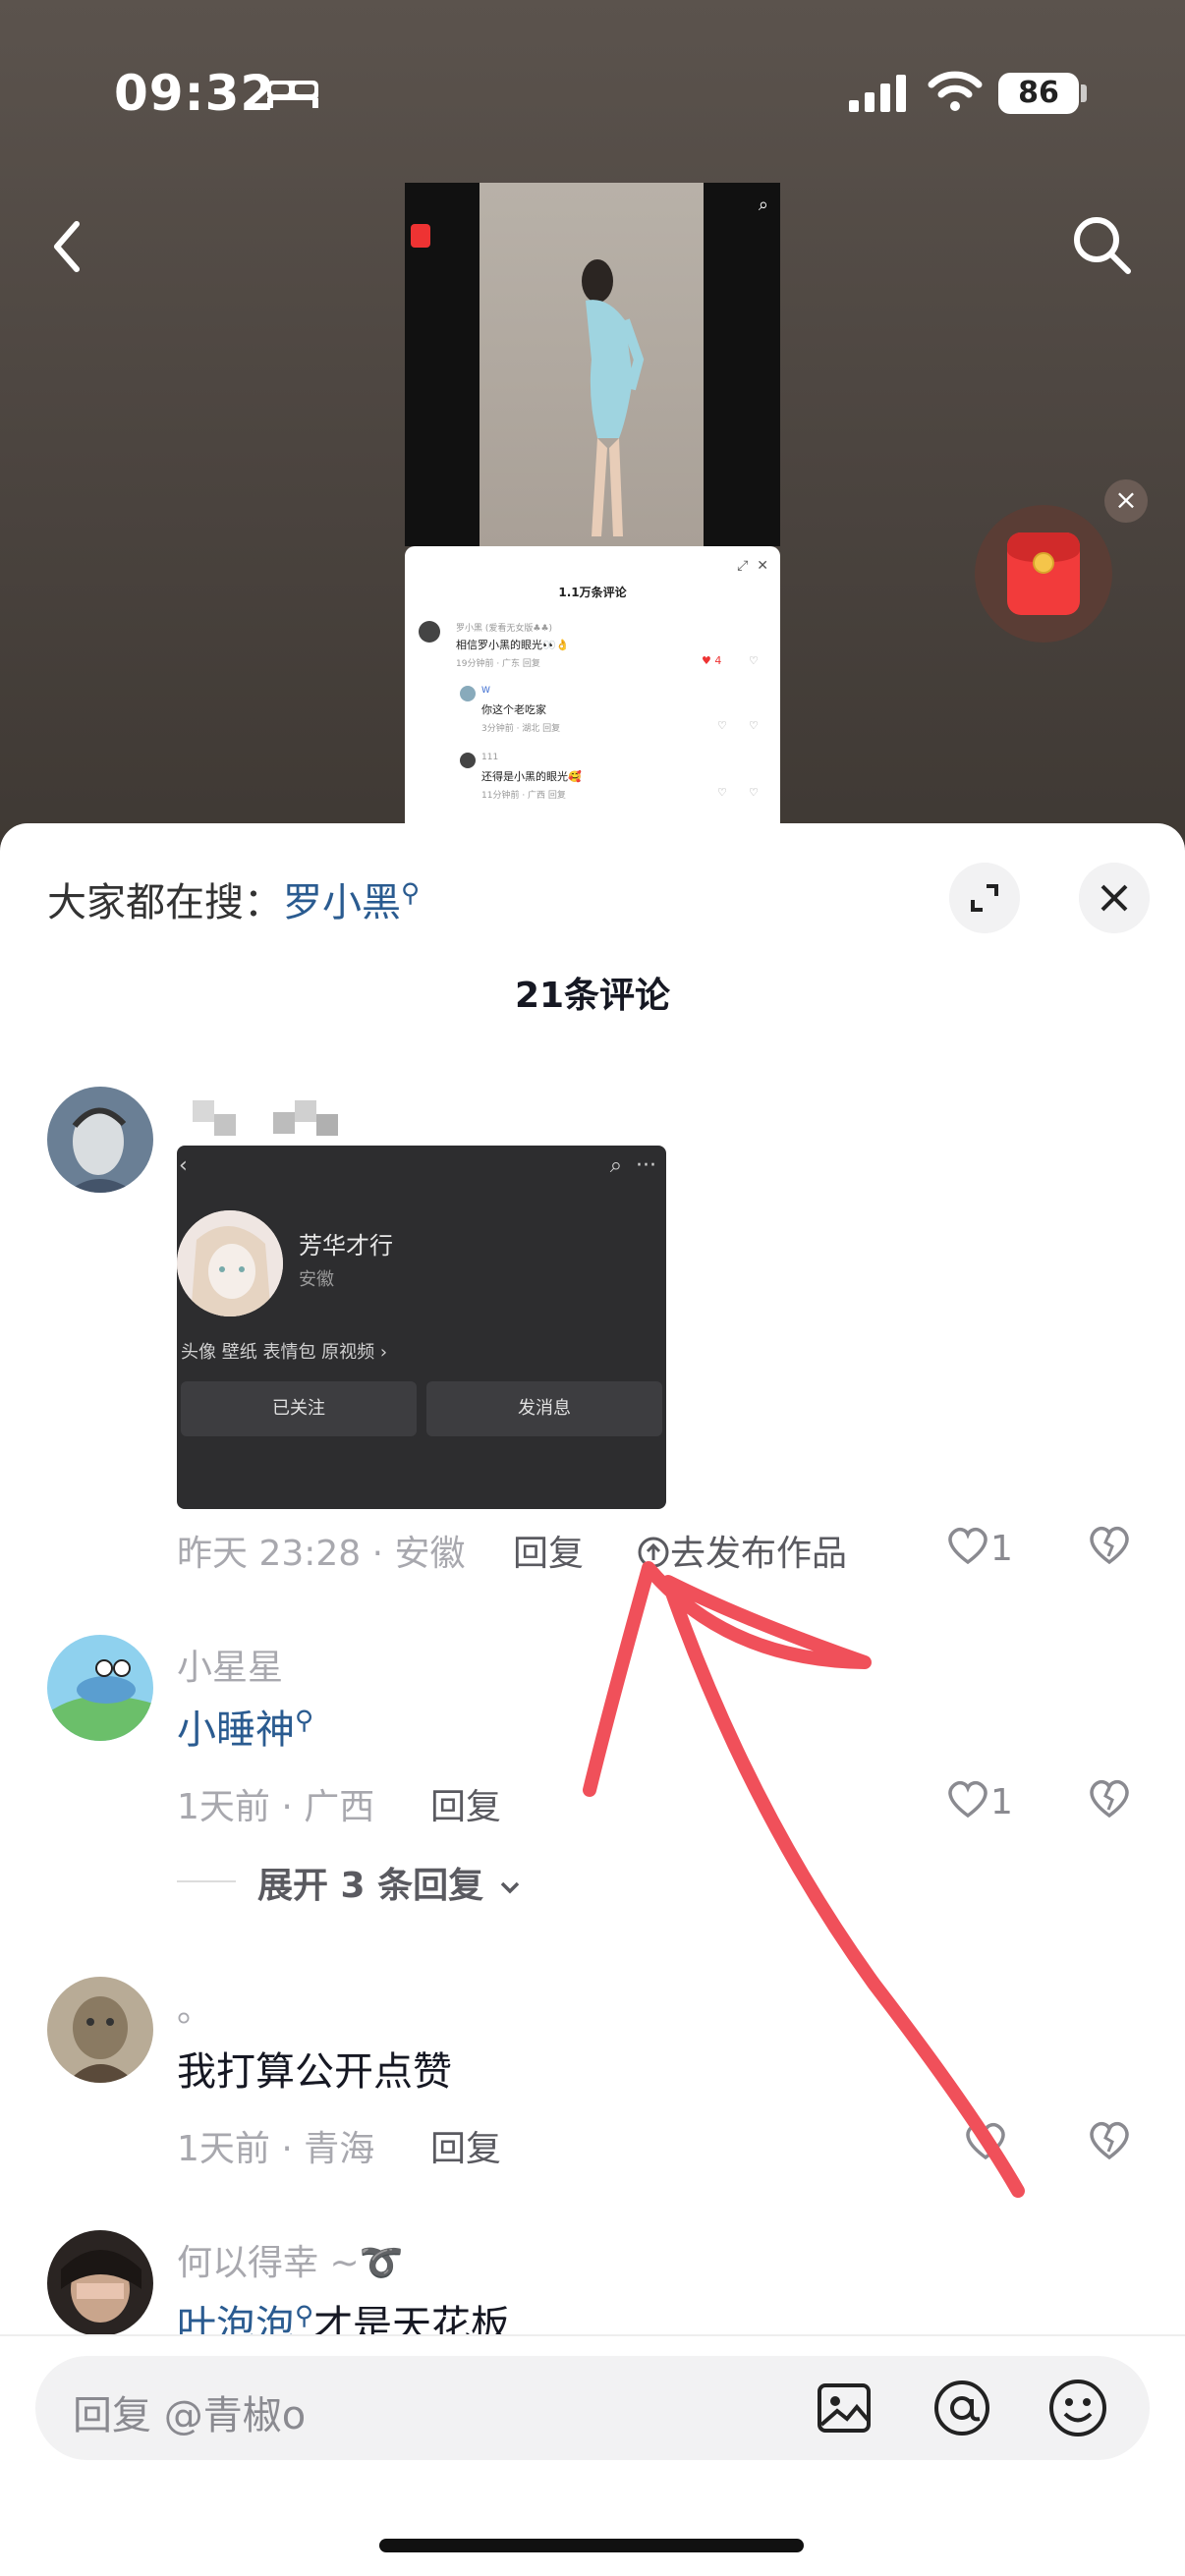 This screenshot has width=1185, height=2576. I want to click on close-icon, so click(1115, 898).